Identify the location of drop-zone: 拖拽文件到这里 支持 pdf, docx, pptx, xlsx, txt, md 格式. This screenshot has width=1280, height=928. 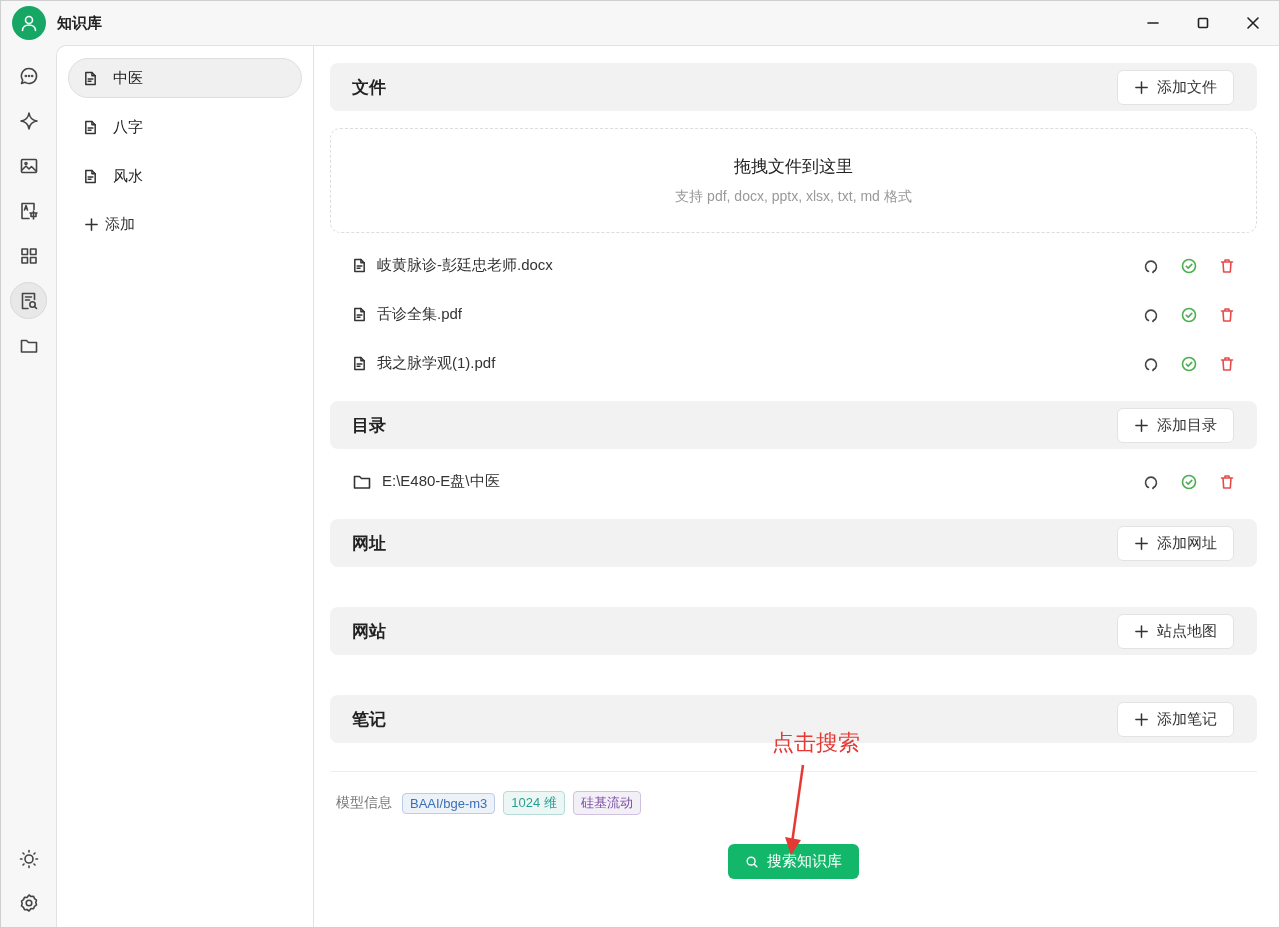
(793, 180).